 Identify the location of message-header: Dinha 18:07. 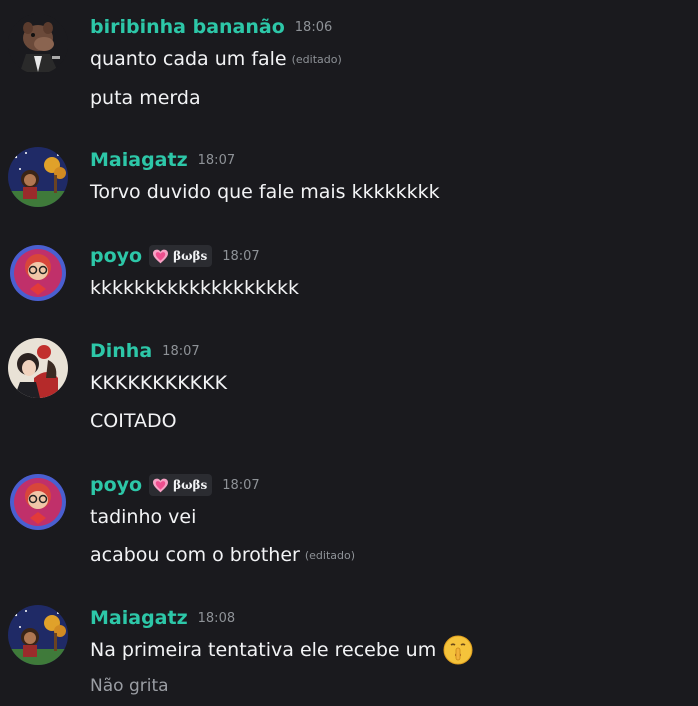
(145, 351).